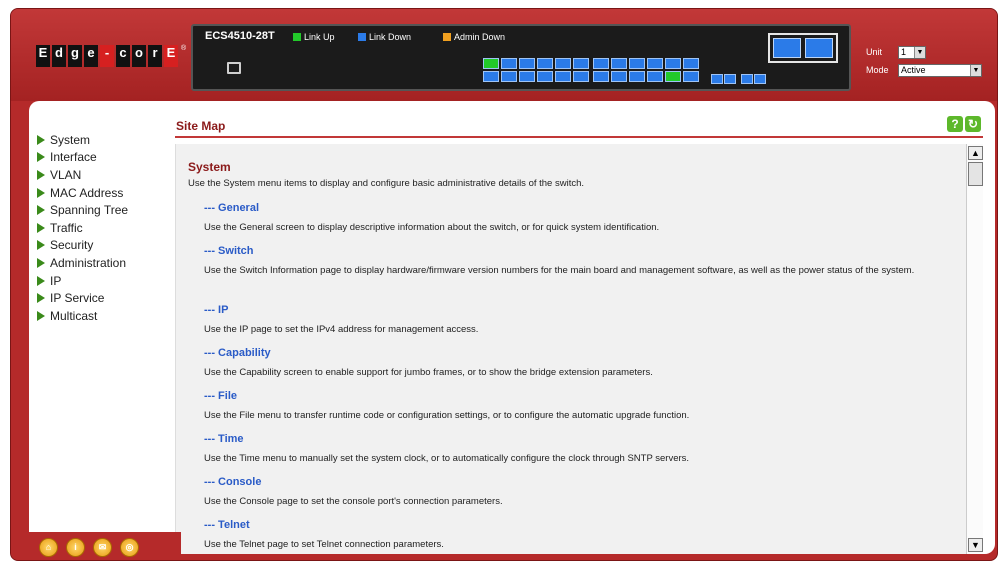 Image resolution: width=1008 pixels, height=565 pixels. Describe the element at coordinates (584, 310) in the screenshot. I see `link-ip: --- IP` at that location.